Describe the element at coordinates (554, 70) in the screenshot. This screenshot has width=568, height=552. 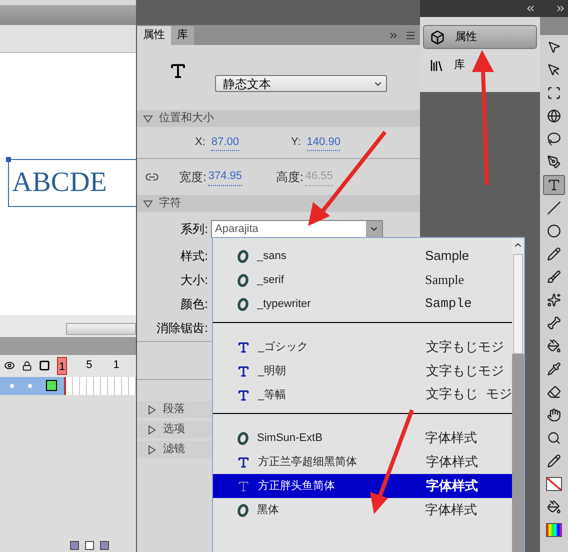
I see `subselection-icon` at that location.